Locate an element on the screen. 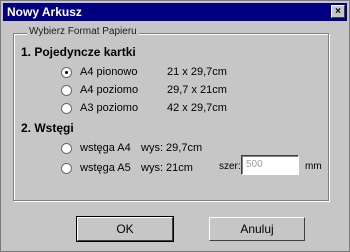 Image resolution: width=350 pixels, height=252 pixels. cancel-button: Anuluj is located at coordinates (257, 229).